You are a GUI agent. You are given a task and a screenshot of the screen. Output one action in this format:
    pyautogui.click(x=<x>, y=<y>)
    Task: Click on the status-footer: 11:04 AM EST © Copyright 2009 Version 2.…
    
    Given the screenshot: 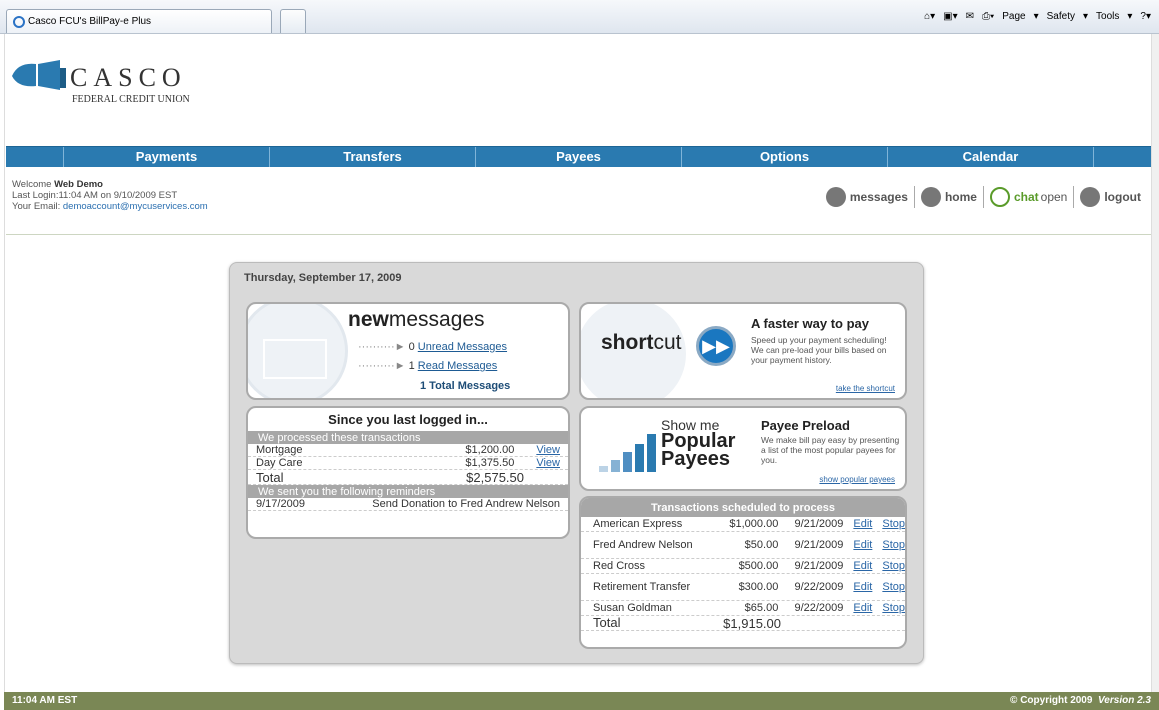 What is the action you would take?
    pyautogui.click(x=581, y=701)
    